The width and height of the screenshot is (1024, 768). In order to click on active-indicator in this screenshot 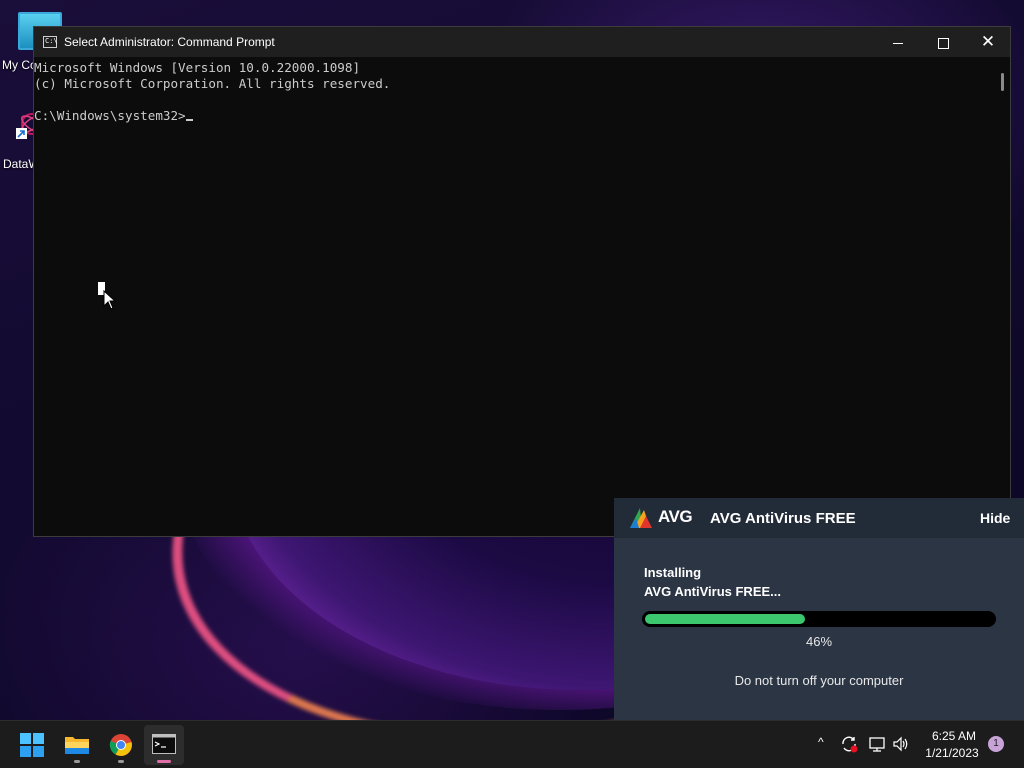, I will do `click(164, 761)`.